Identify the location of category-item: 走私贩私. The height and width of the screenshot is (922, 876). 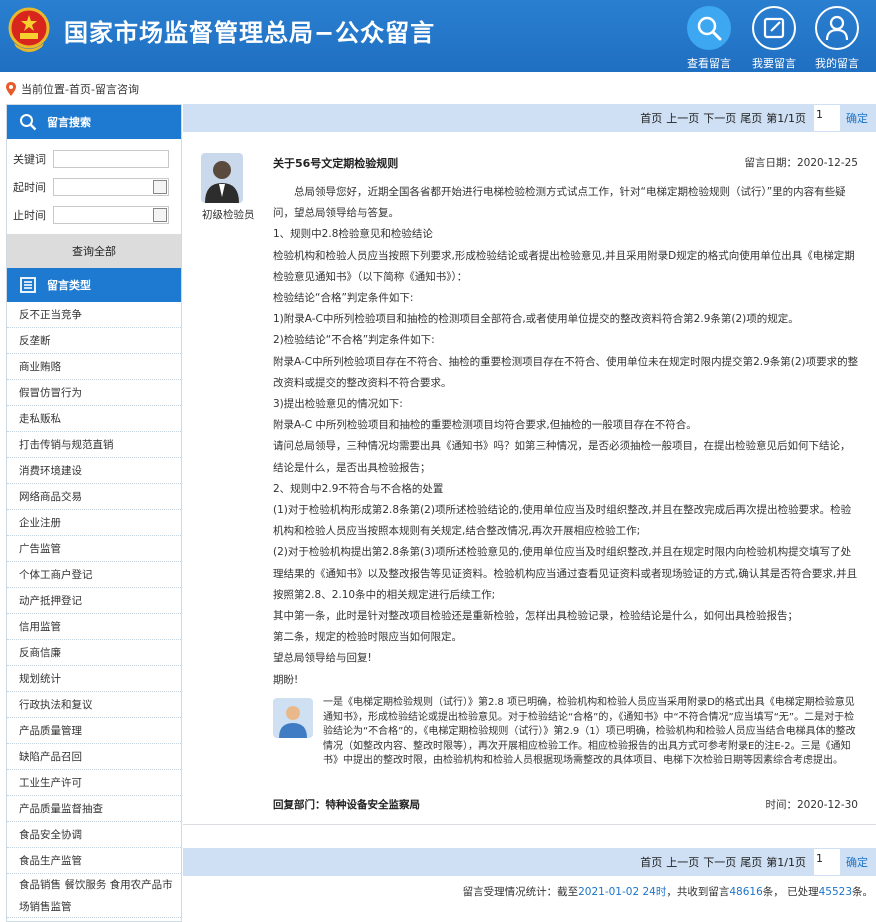
(94, 419).